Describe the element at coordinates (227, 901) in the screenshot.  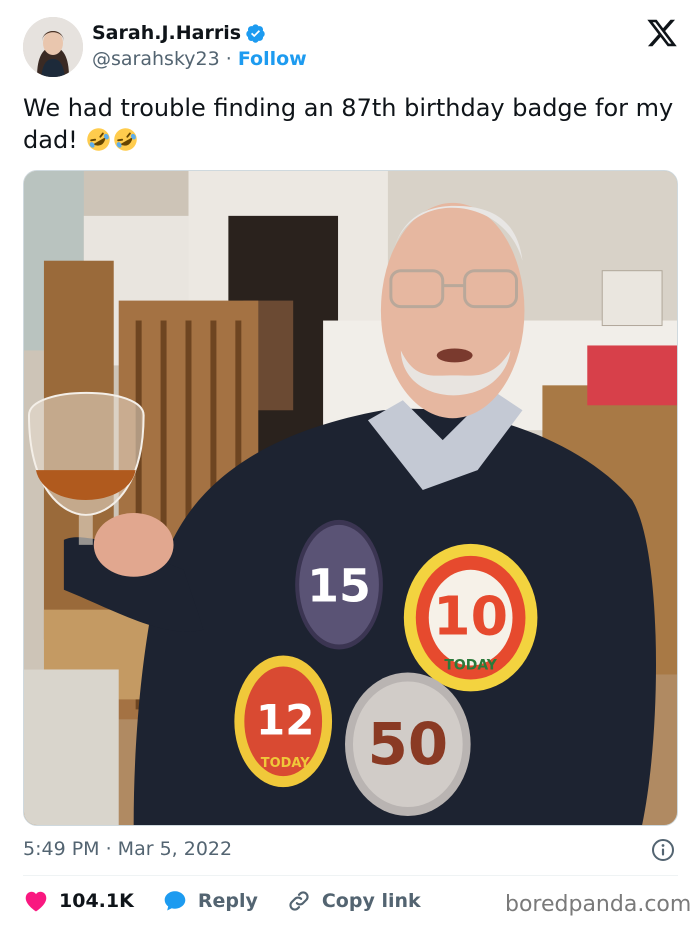
I see `reply-label: Reply` at that location.